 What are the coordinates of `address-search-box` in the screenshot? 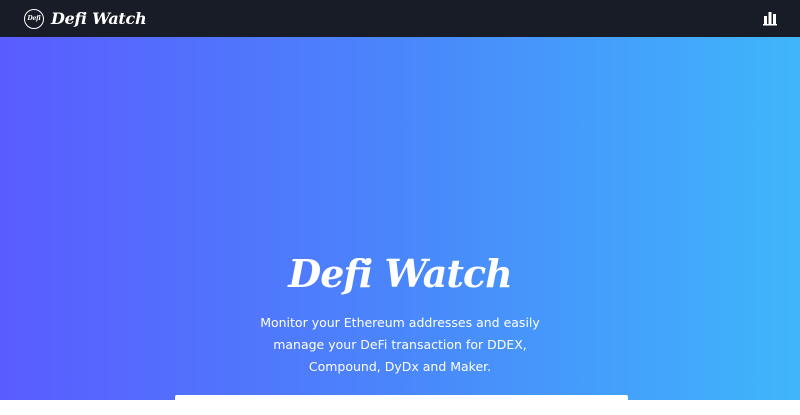 It's located at (401, 405).